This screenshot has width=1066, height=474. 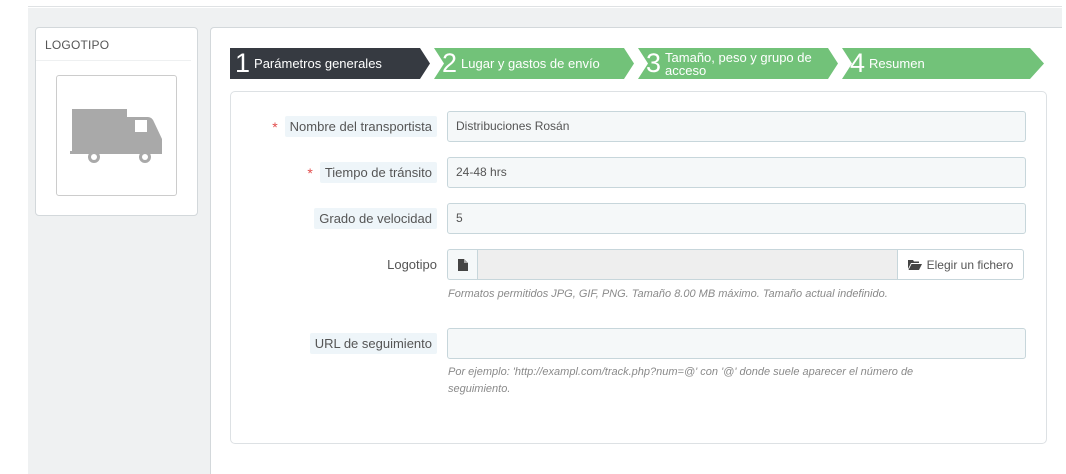 I want to click on tracking-url-help-line-2: seguimiento., so click(x=479, y=389).